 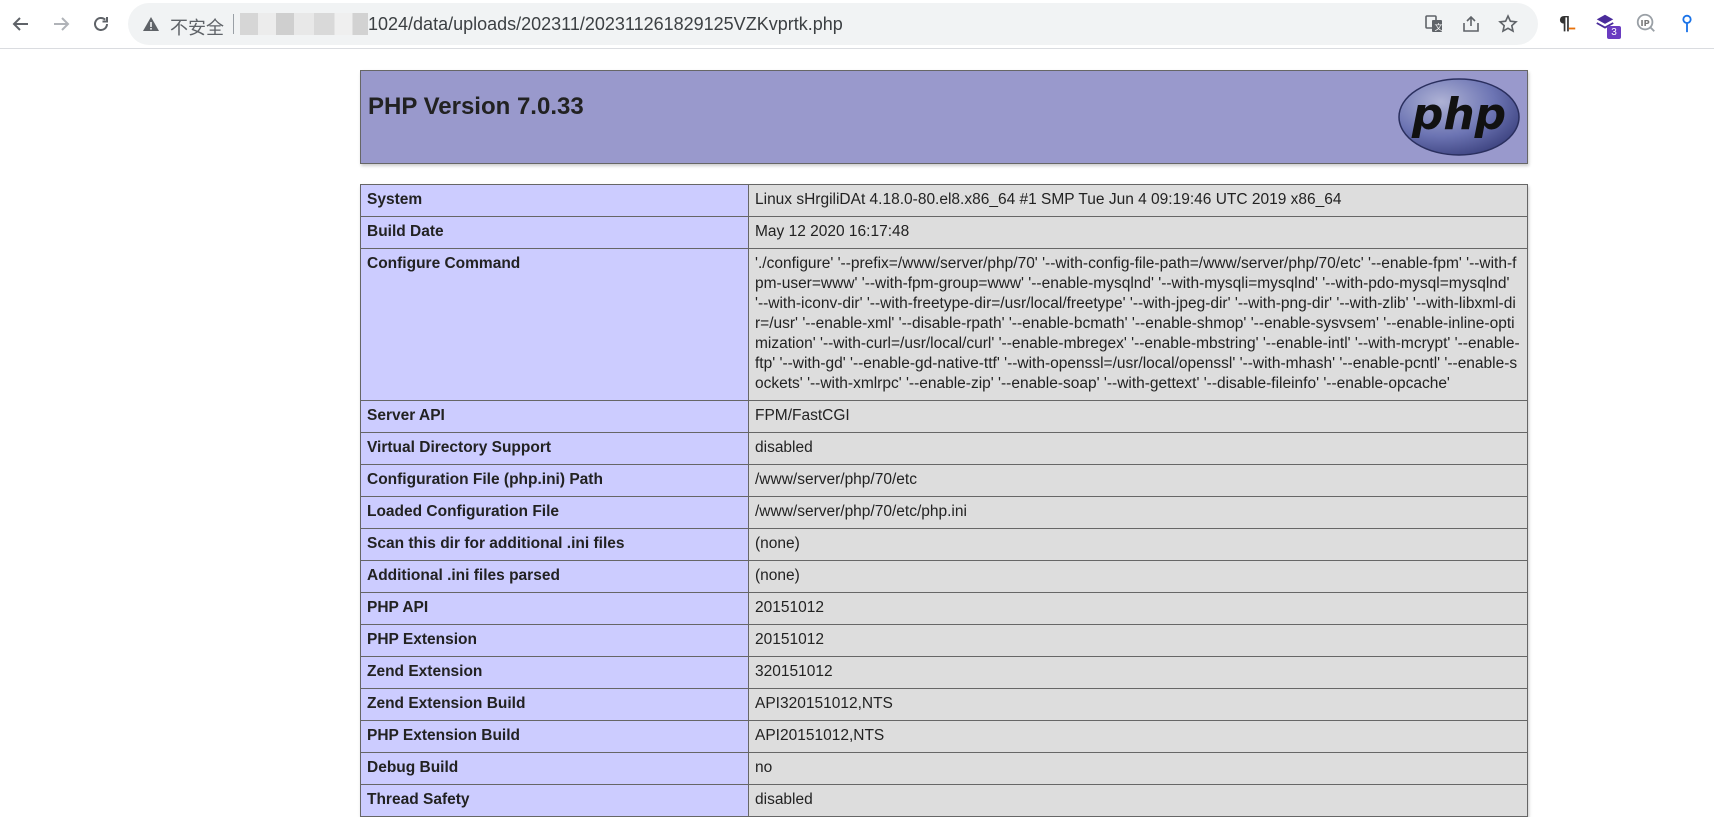 What do you see at coordinates (1471, 24) in the screenshot?
I see `share-icon` at bounding box center [1471, 24].